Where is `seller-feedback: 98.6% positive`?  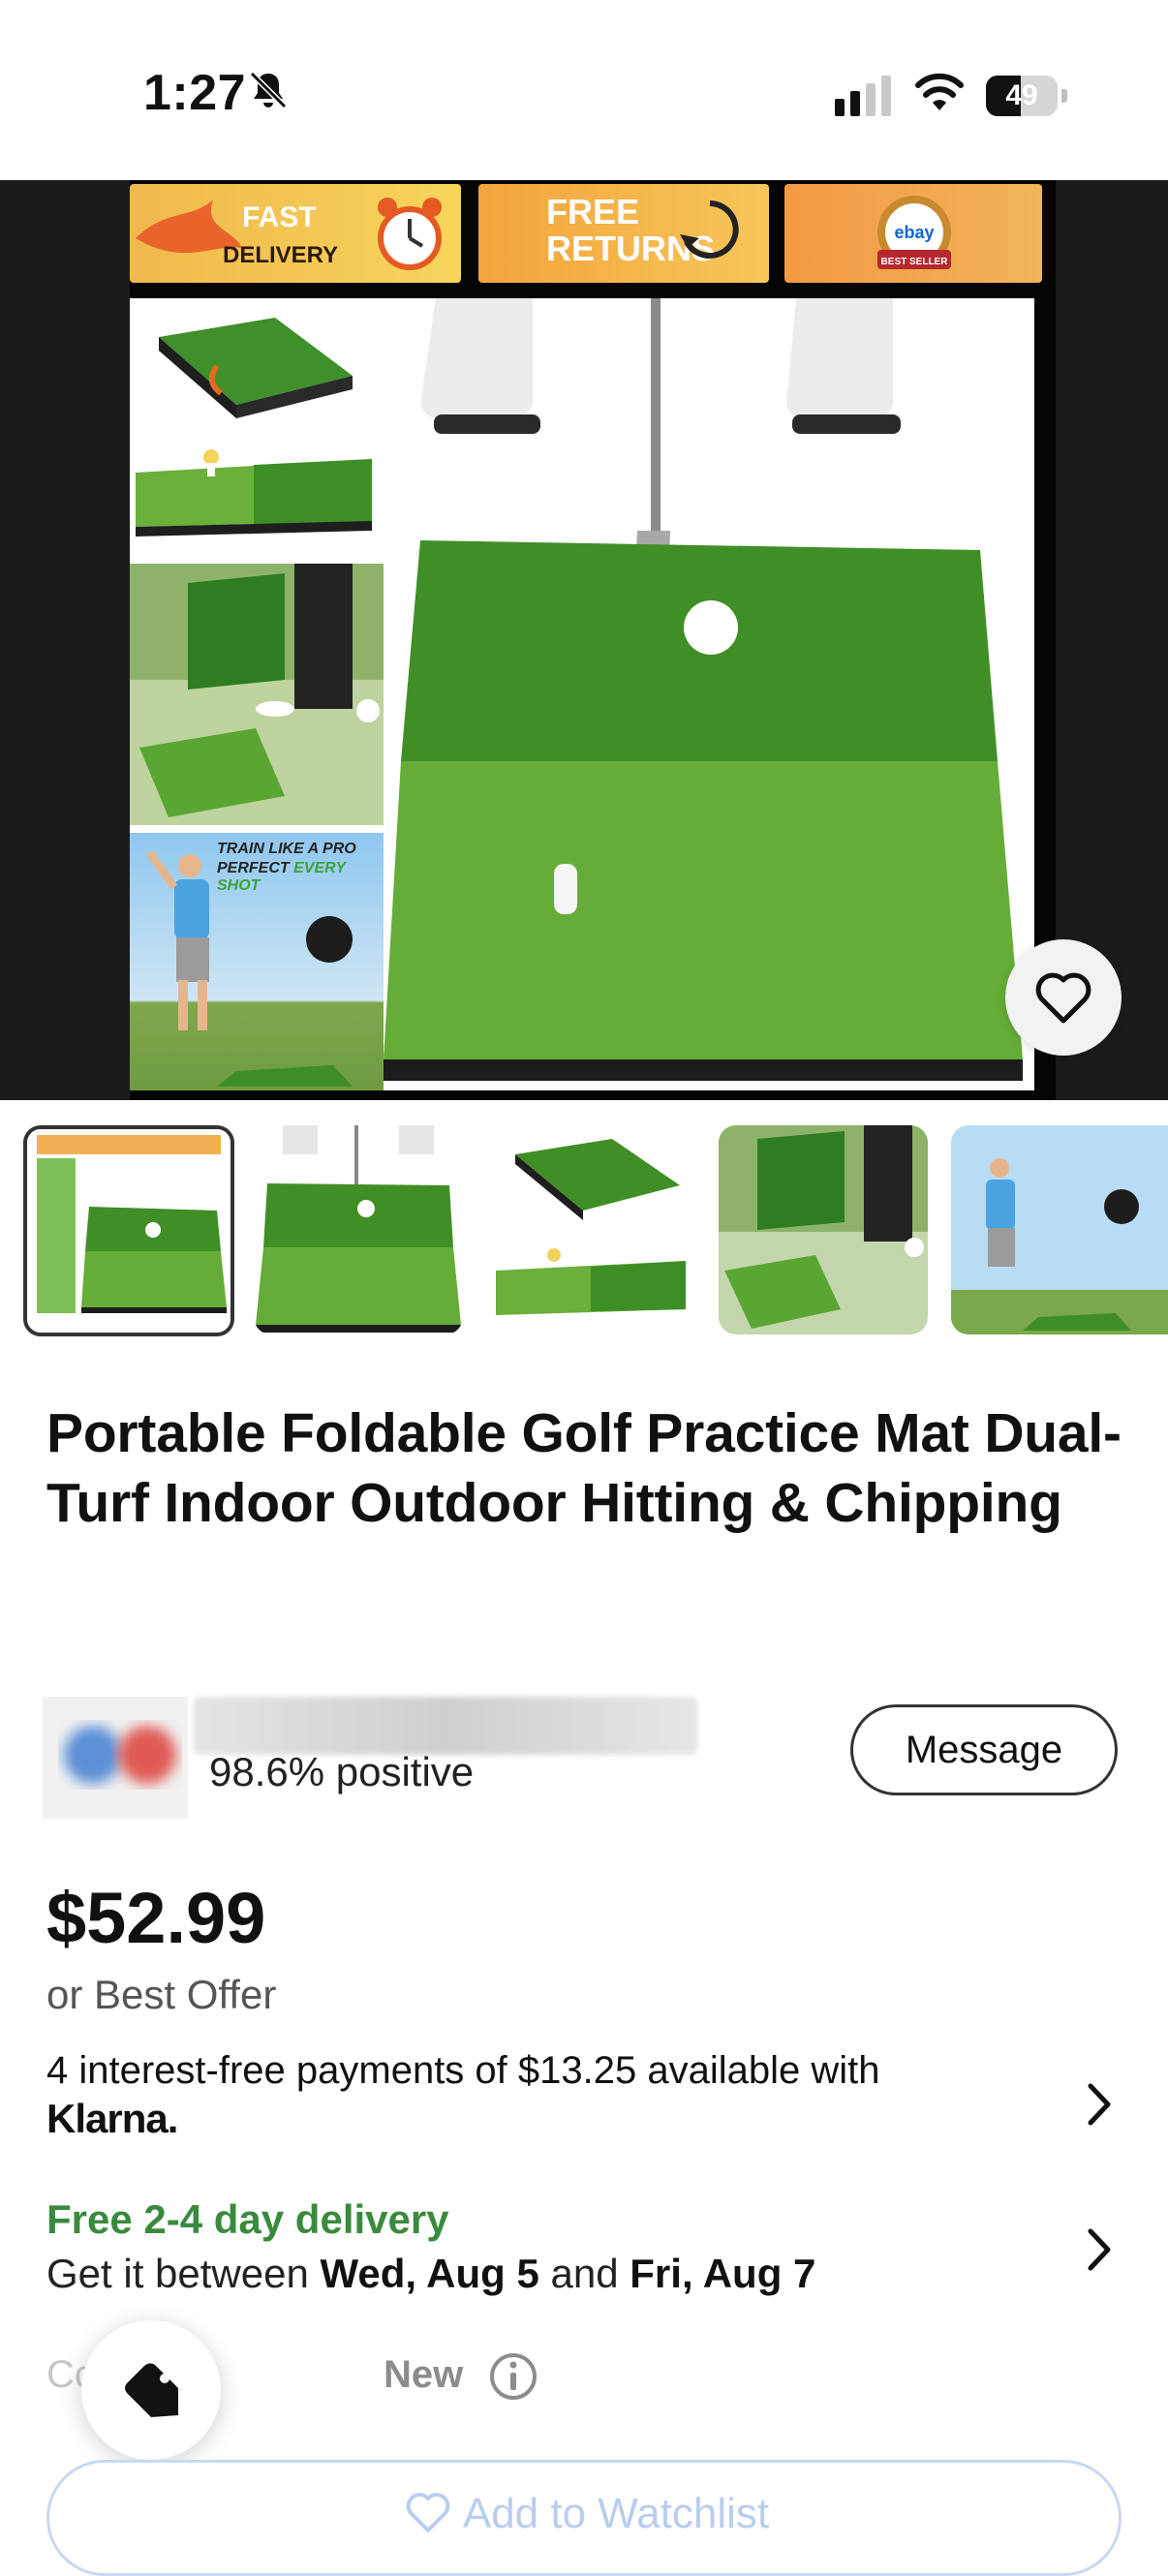 seller-feedback: 98.6% positive is located at coordinates (342, 1771).